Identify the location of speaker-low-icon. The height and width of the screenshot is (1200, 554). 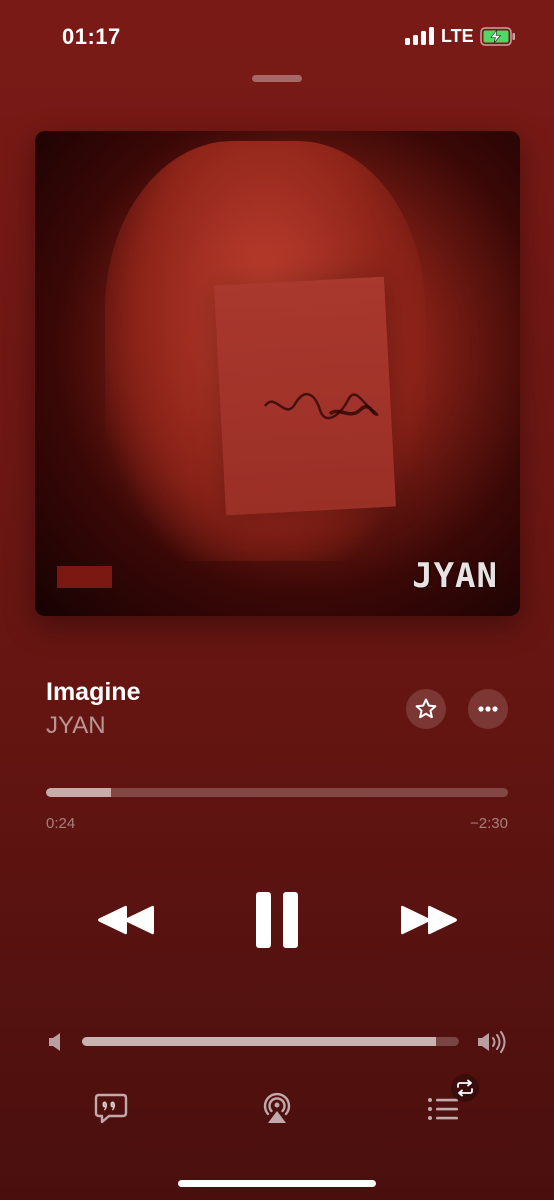
(54, 1042).